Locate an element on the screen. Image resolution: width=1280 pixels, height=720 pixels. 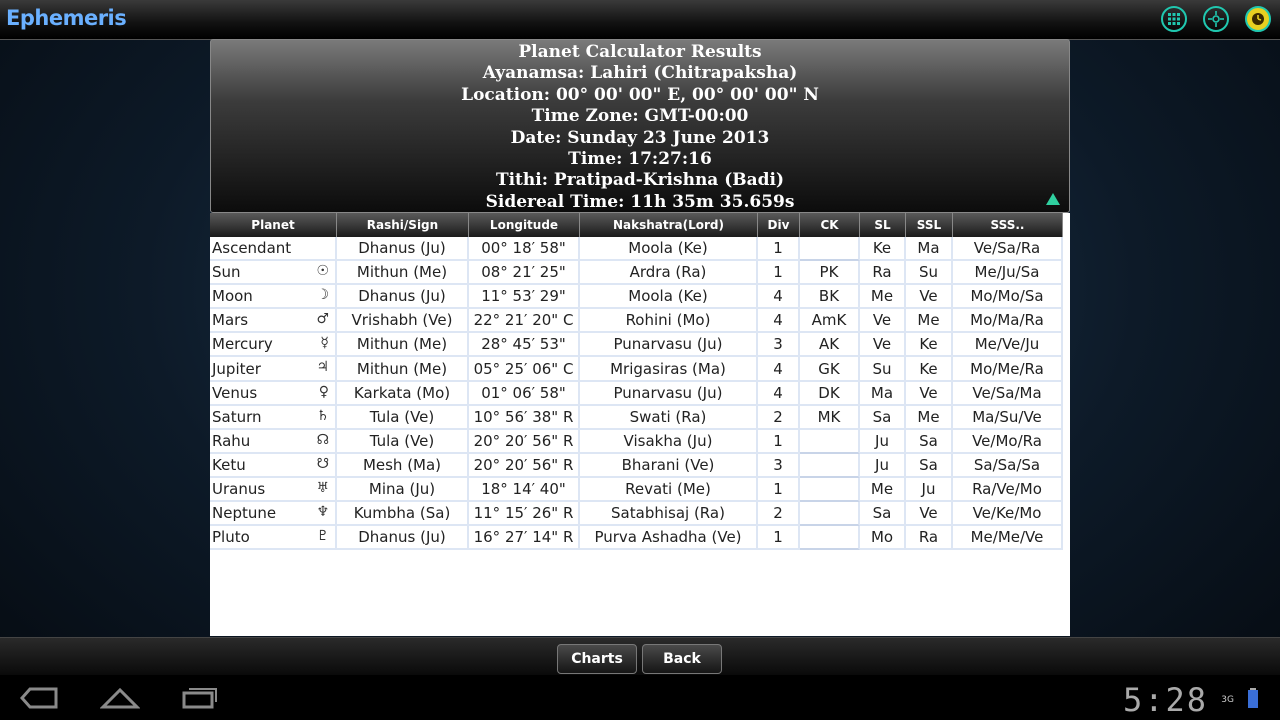
nakshatra-cell: Revati (Me) is located at coordinates (669, 490).